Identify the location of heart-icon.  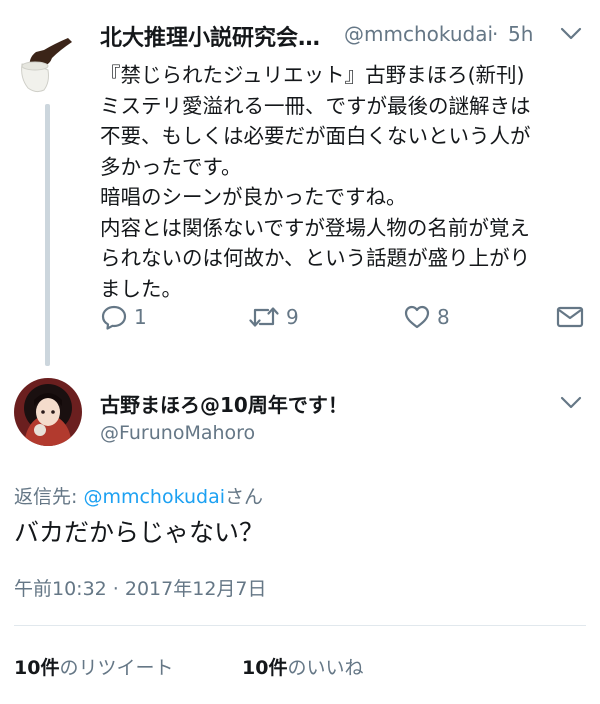
(417, 317).